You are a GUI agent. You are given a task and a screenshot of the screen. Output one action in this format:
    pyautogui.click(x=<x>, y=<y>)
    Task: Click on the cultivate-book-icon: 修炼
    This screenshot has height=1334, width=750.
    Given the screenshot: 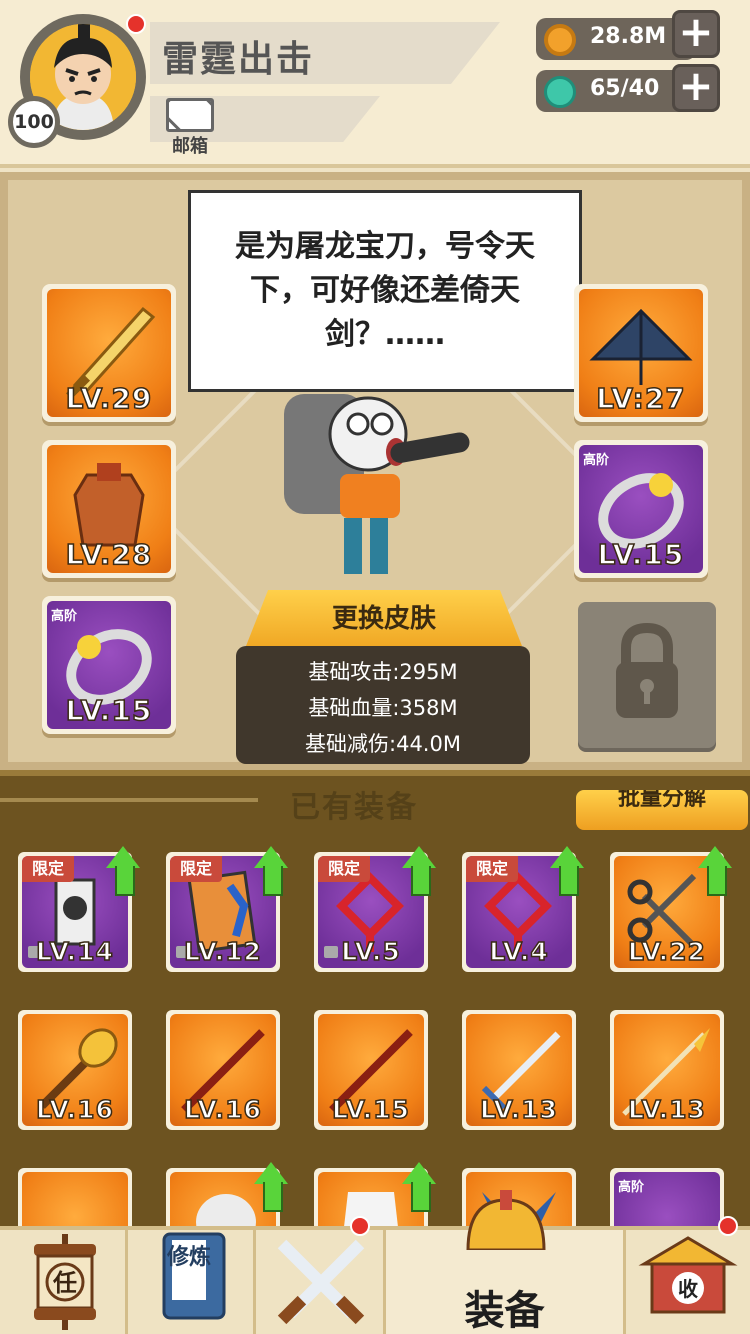 What is the action you would take?
    pyautogui.click(x=194, y=1276)
    